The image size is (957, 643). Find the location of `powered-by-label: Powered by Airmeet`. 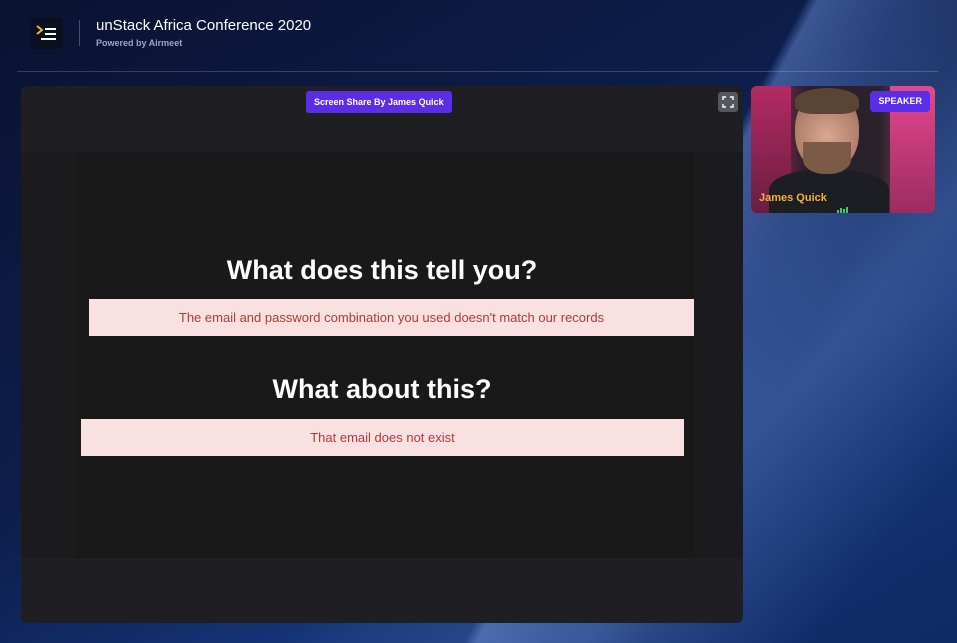

powered-by-label: Powered by Airmeet is located at coordinates (139, 43).